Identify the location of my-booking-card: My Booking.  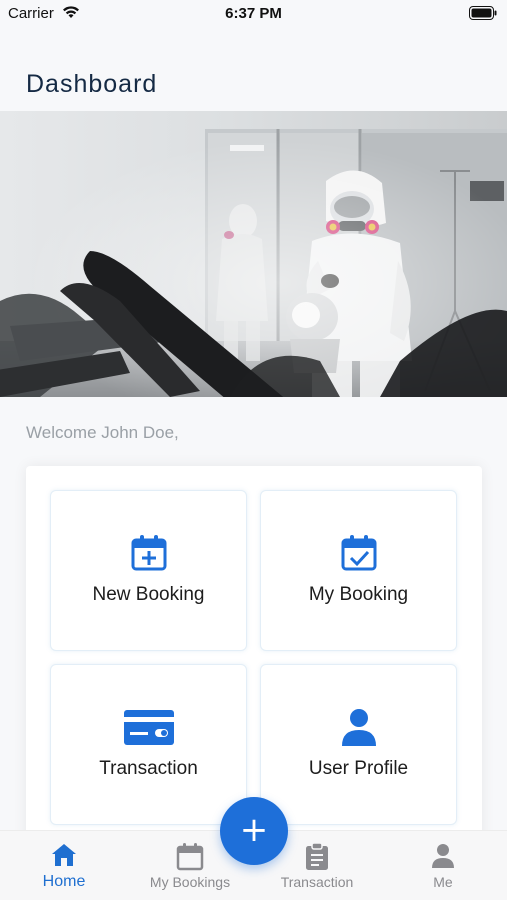
(358, 570).